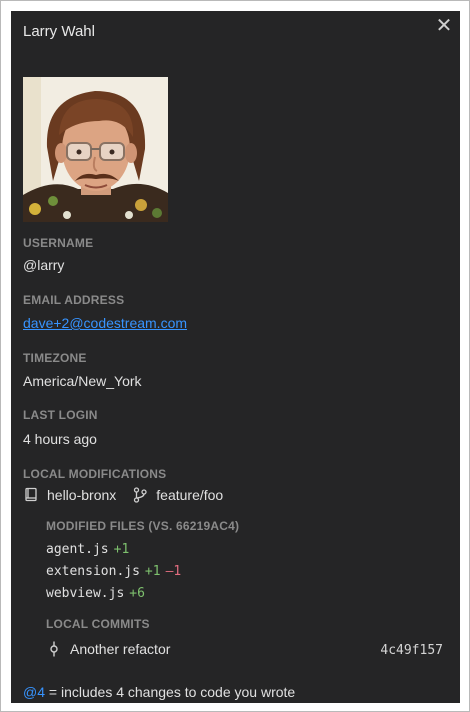  Describe the element at coordinates (60, 415) in the screenshot. I see `last-login-label: LAST LOGIN` at that location.